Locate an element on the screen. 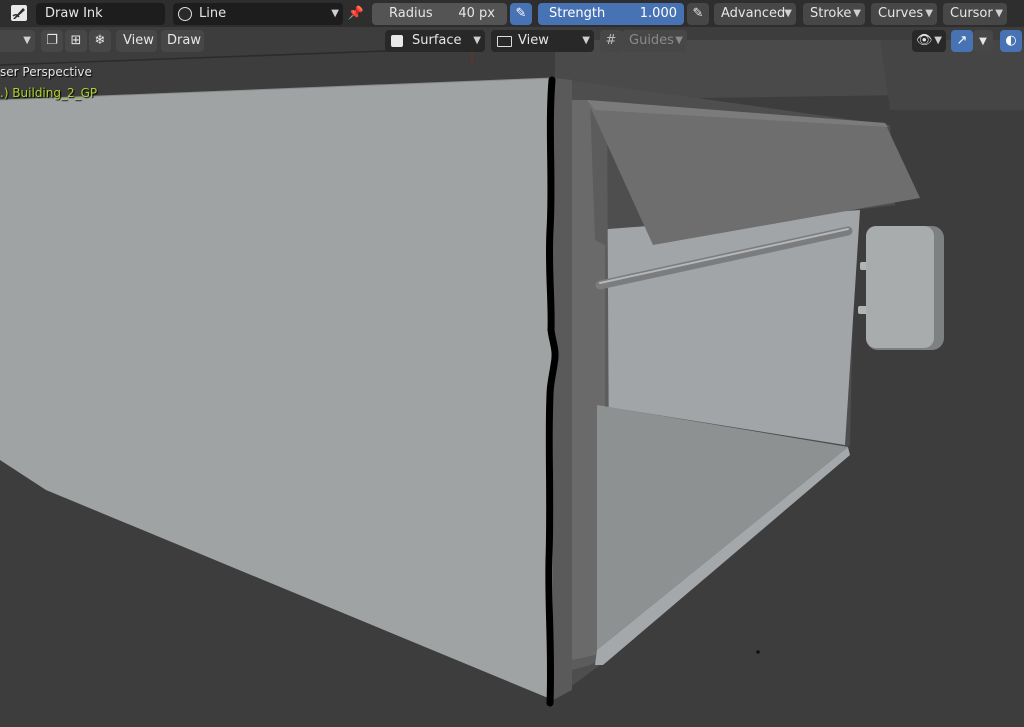 Image resolution: width=1024 pixels, height=727 pixels. strength-slider: Strength 1.000 is located at coordinates (611, 14).